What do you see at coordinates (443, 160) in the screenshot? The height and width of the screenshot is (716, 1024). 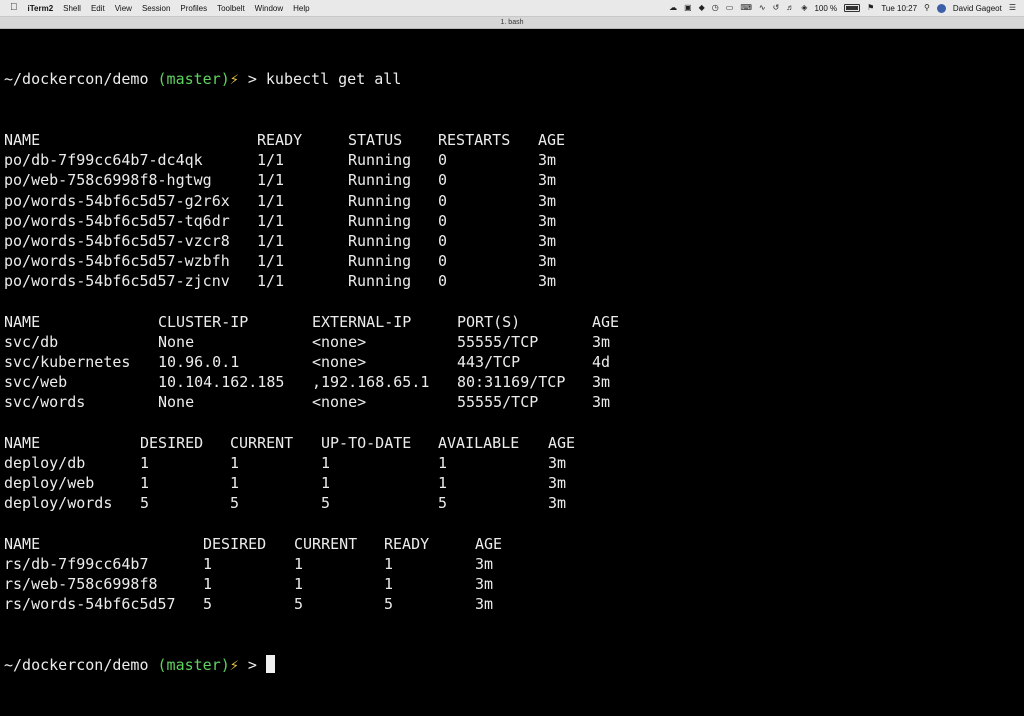 I see `table-cell: 0` at bounding box center [443, 160].